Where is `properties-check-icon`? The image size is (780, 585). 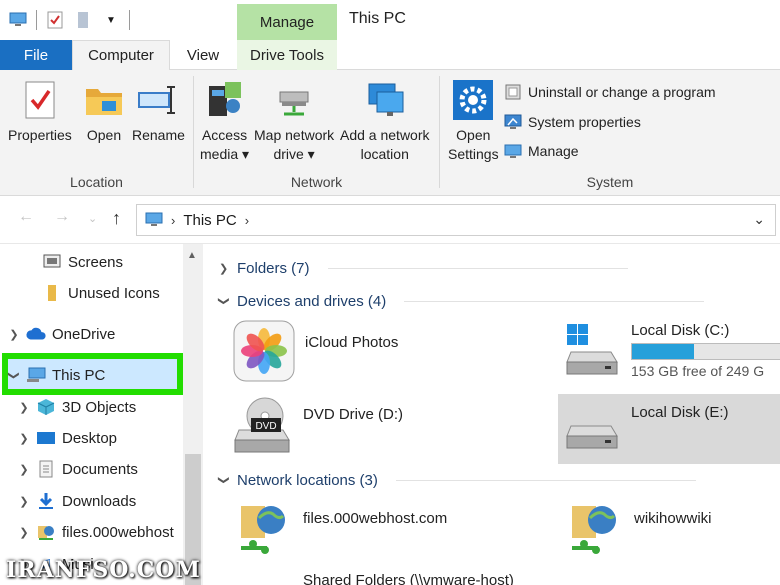
properties-check-icon is located at coordinates (55, 20).